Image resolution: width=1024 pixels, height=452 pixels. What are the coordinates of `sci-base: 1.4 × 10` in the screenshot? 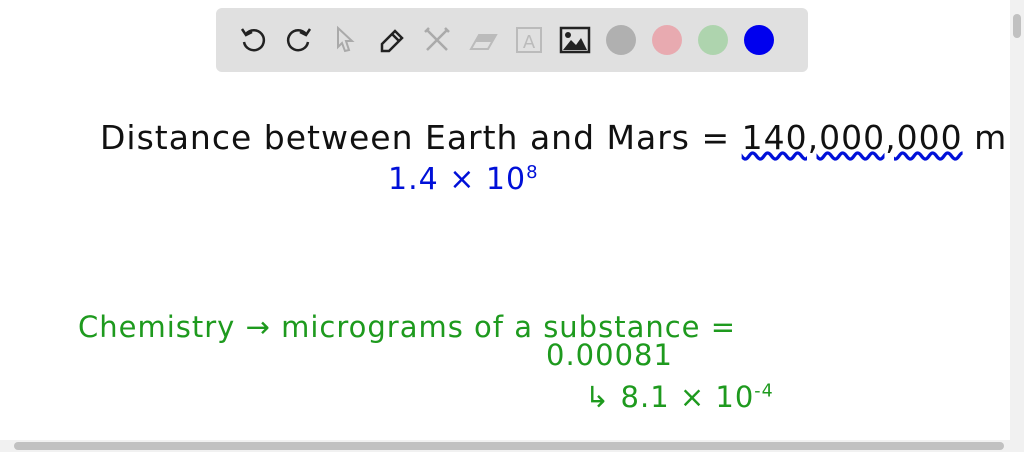 It's located at (457, 179).